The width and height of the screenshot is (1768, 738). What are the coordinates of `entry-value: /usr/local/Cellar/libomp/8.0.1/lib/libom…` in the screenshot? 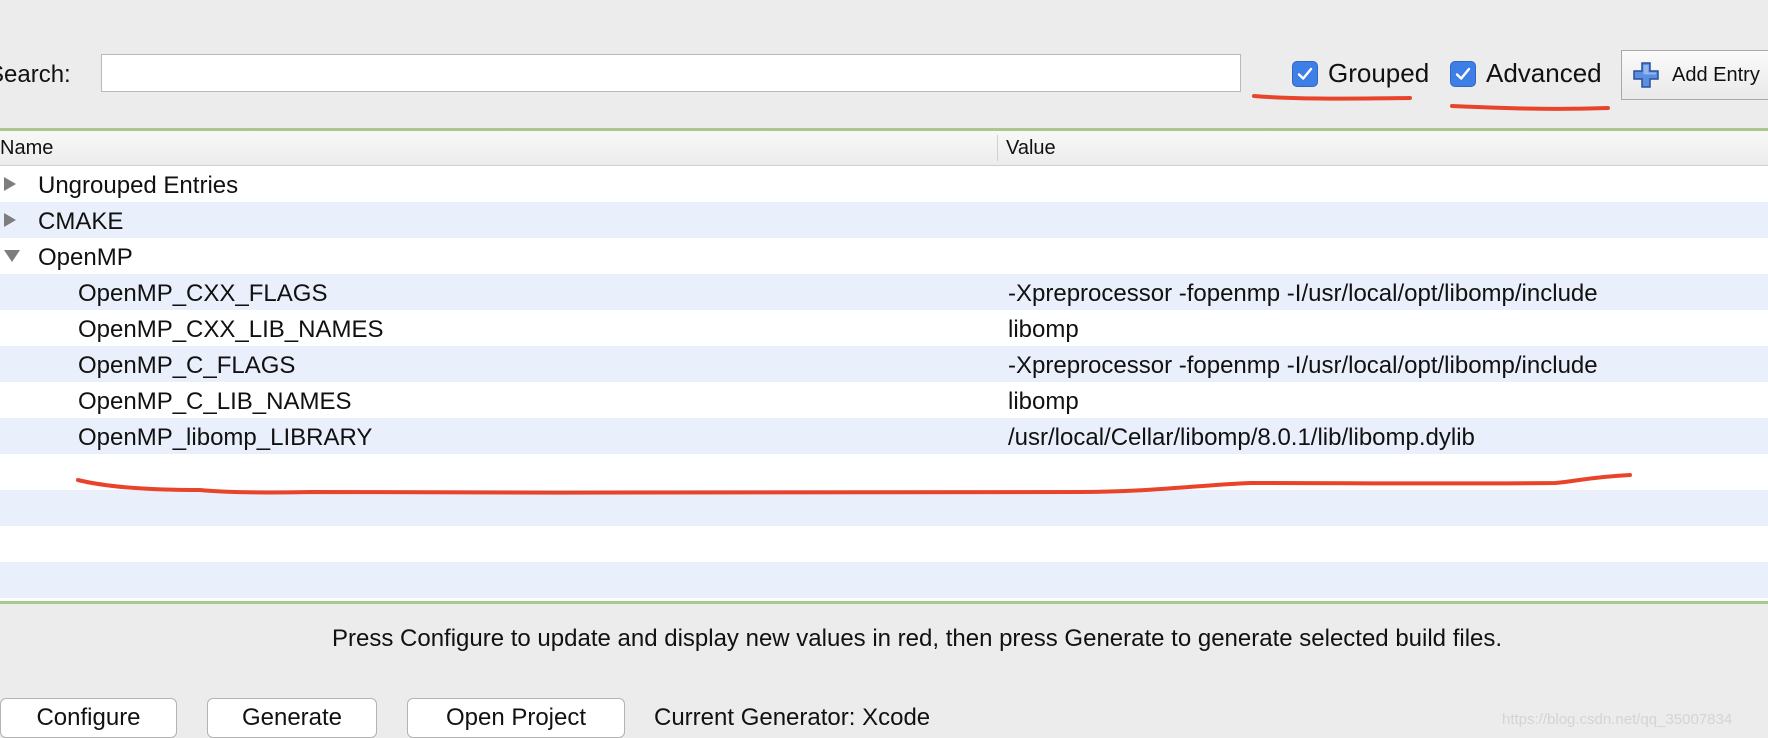 It's located at (1241, 438).